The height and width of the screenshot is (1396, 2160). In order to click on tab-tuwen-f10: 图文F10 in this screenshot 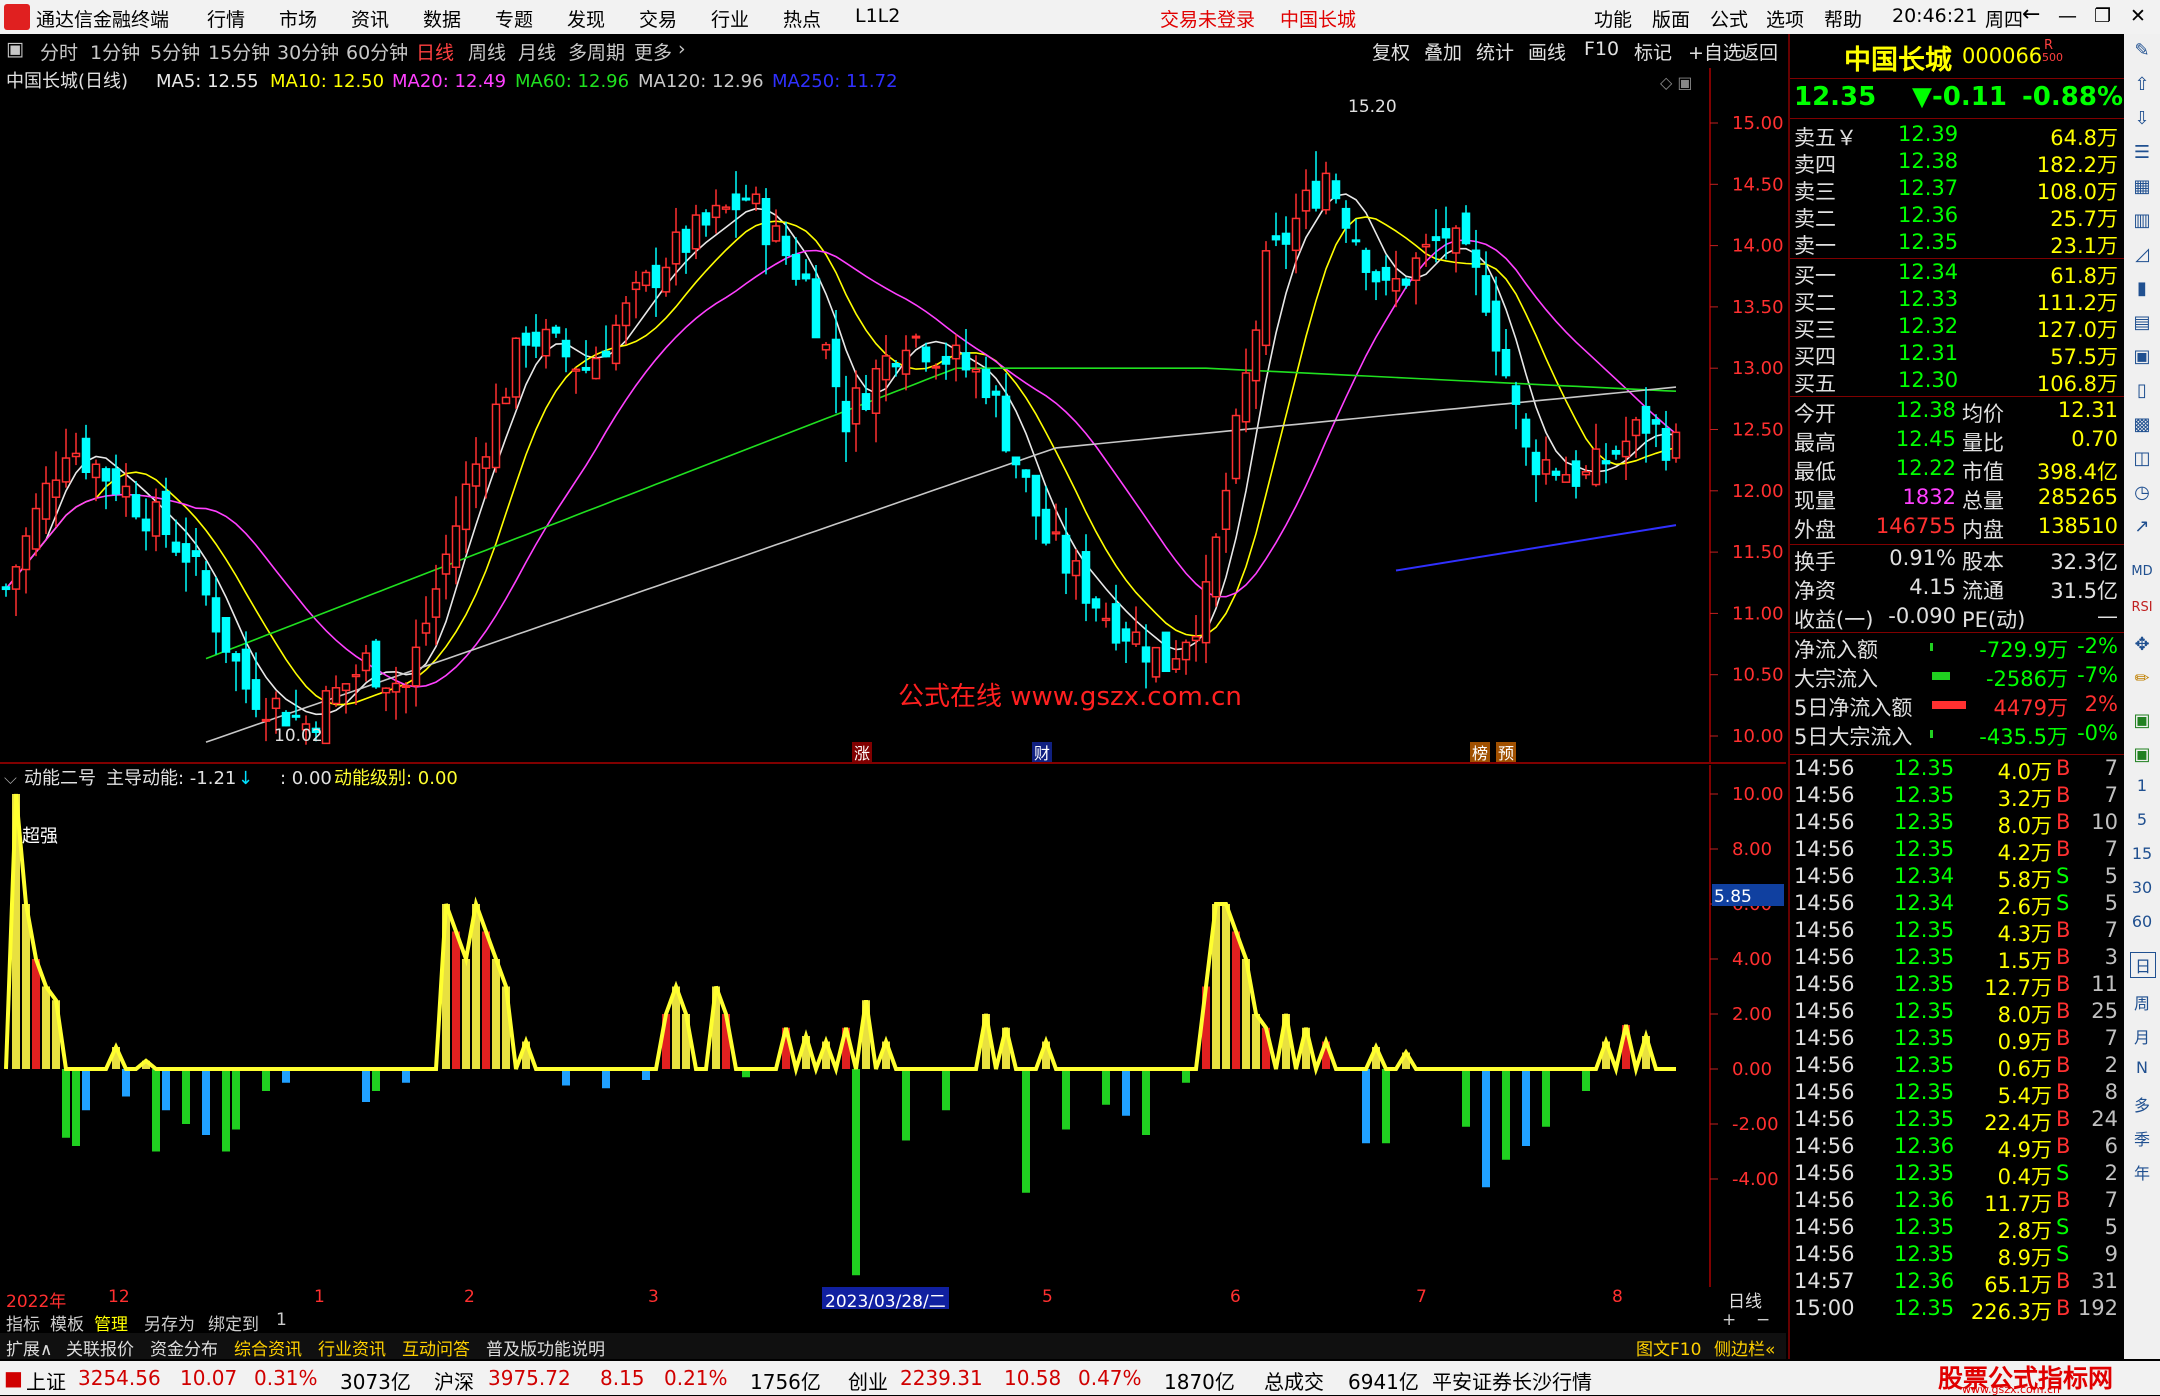, I will do `click(1668, 1347)`.